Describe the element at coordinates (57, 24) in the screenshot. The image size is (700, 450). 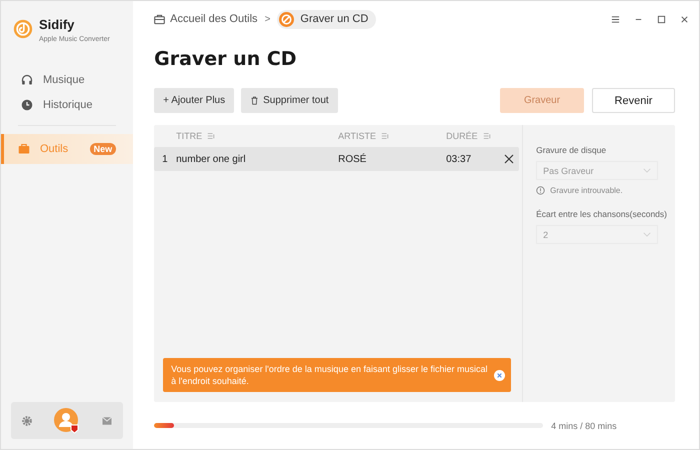
I see `app-name: Sidify` at that location.